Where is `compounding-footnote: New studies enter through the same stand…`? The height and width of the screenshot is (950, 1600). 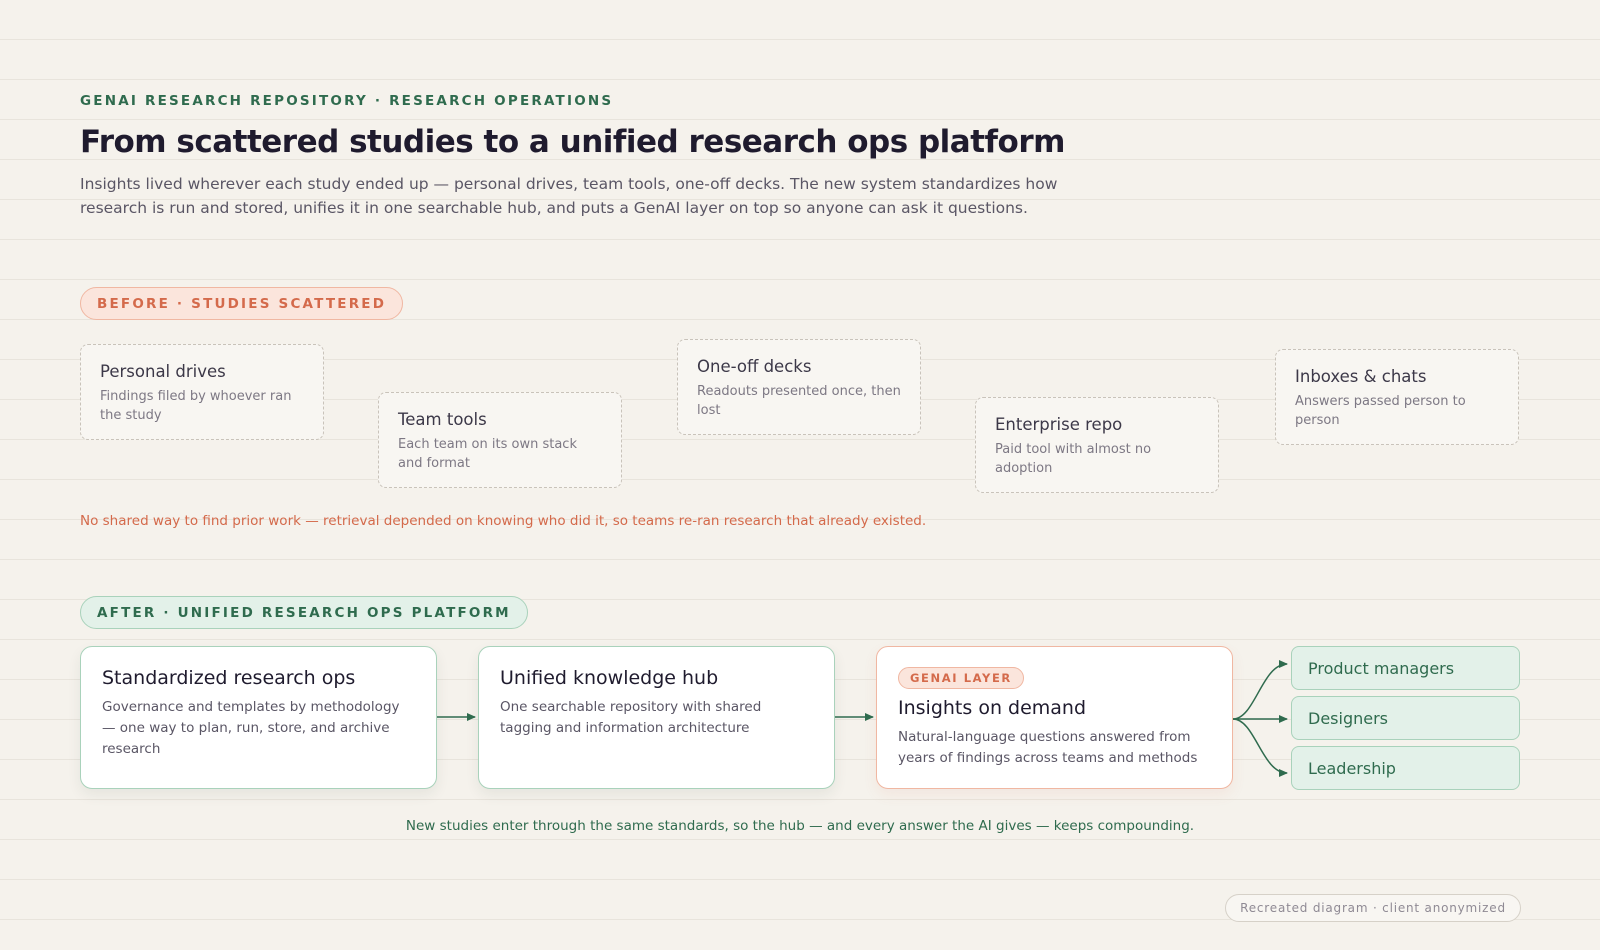 compounding-footnote: New studies enter through the same stand… is located at coordinates (800, 826).